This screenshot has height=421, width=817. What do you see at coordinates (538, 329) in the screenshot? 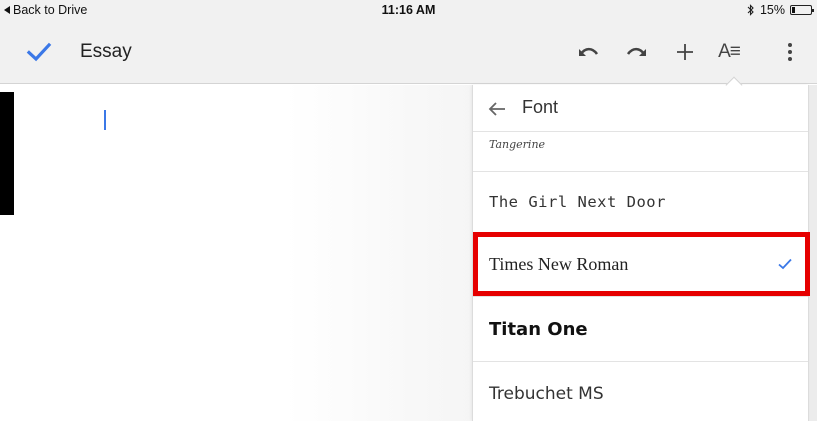
I see `font-option-label: Titan One` at bounding box center [538, 329].